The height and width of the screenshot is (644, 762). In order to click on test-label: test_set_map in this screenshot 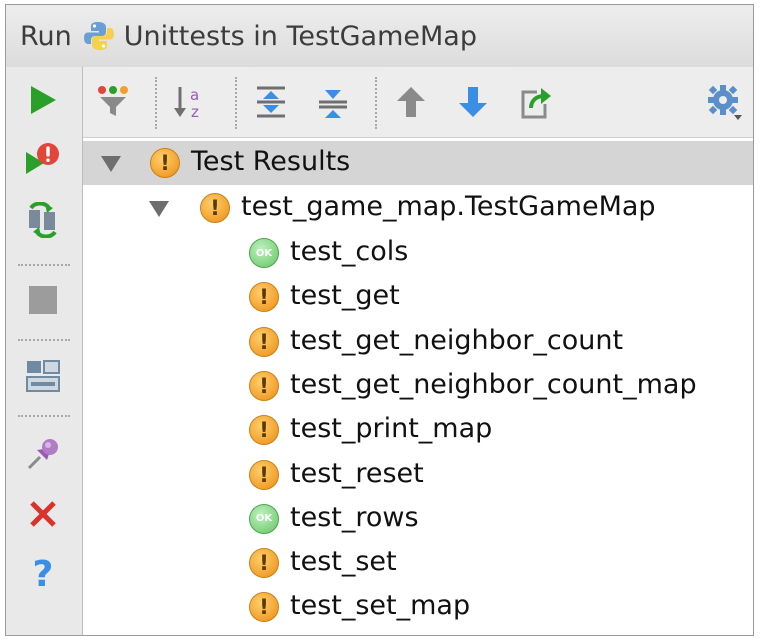, I will do `click(380, 606)`.